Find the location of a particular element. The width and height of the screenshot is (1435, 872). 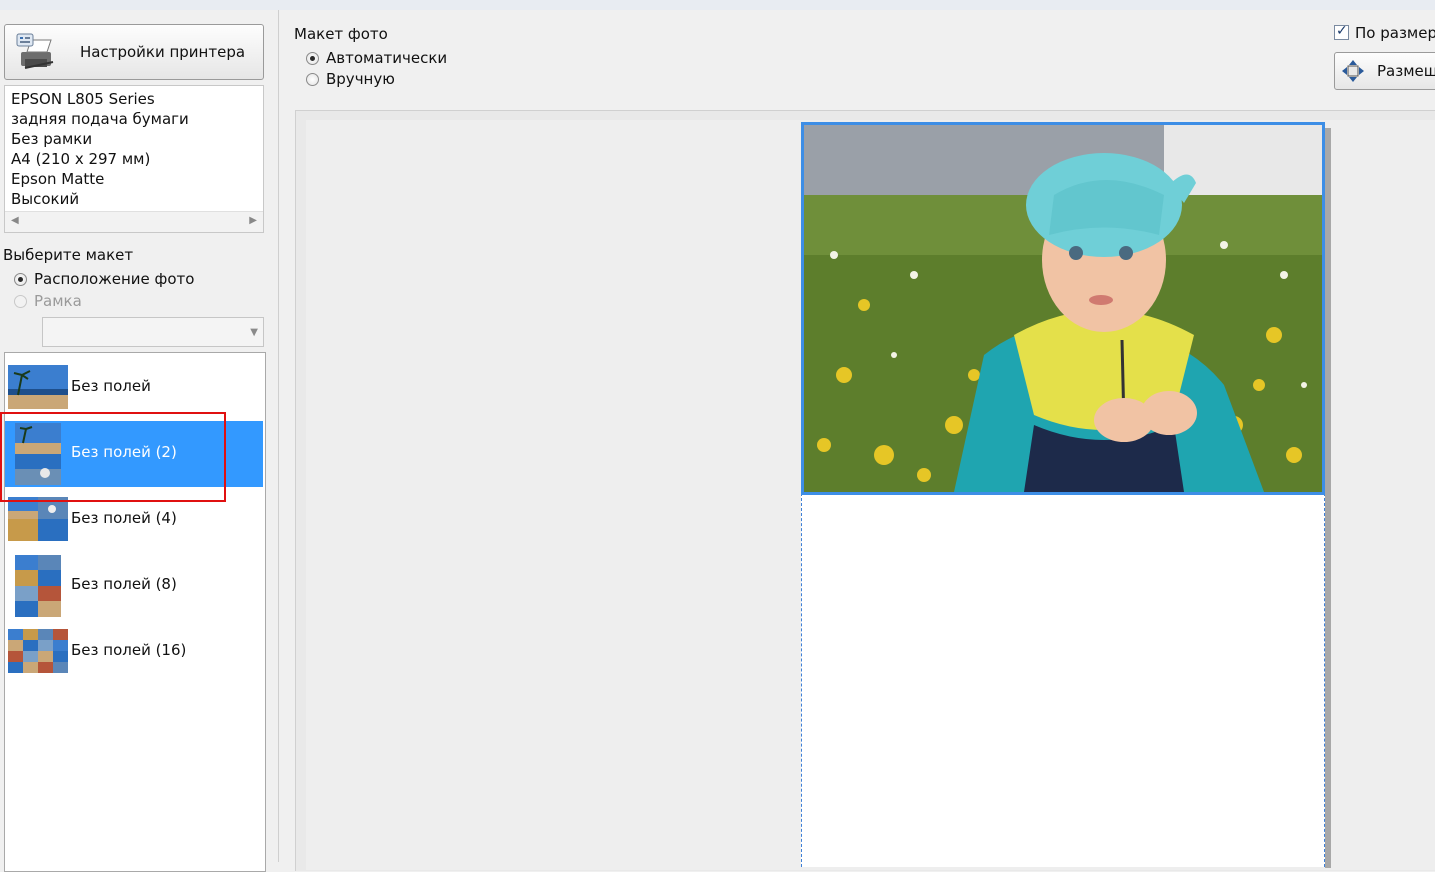

layout-item-borderless-8: Без полей (8) is located at coordinates (134, 586).